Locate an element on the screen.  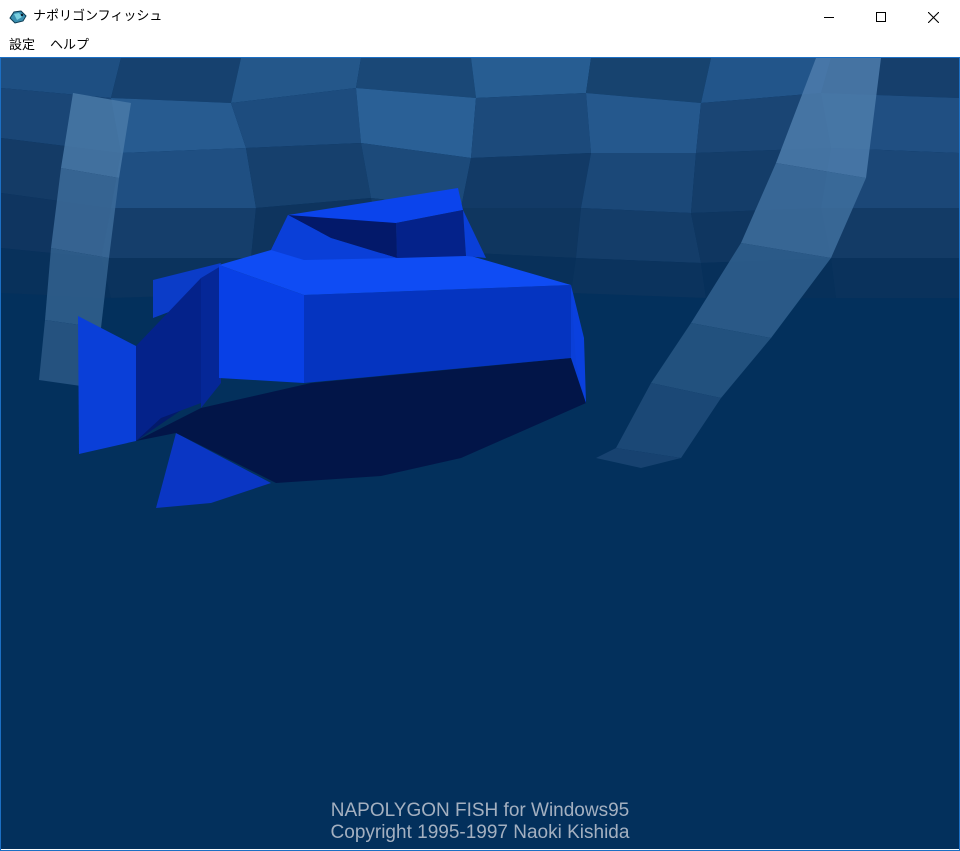
fish-app-icon is located at coordinates (18, 17).